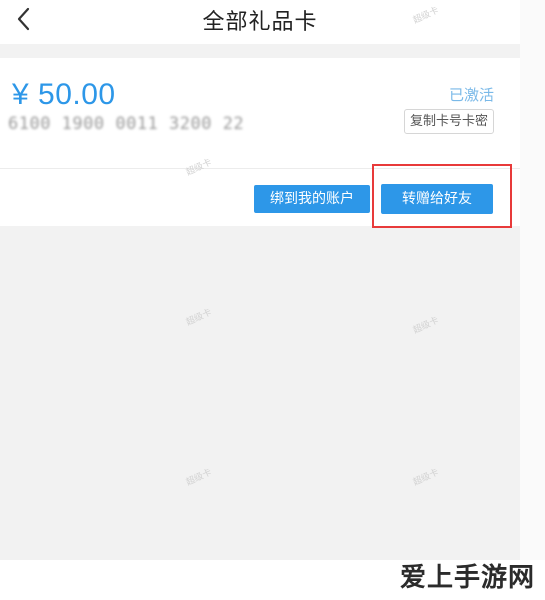  What do you see at coordinates (126, 124) in the screenshot?
I see `card-number: 6100 1900 0011 3200 22` at bounding box center [126, 124].